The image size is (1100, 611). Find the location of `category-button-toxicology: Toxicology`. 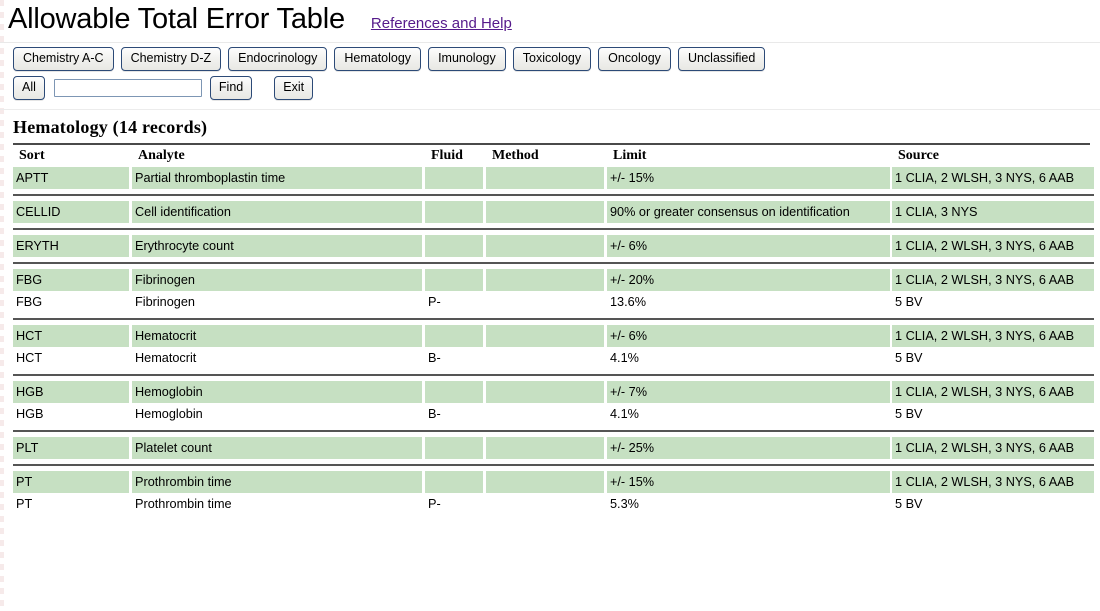

category-button-toxicology: Toxicology is located at coordinates (552, 59).